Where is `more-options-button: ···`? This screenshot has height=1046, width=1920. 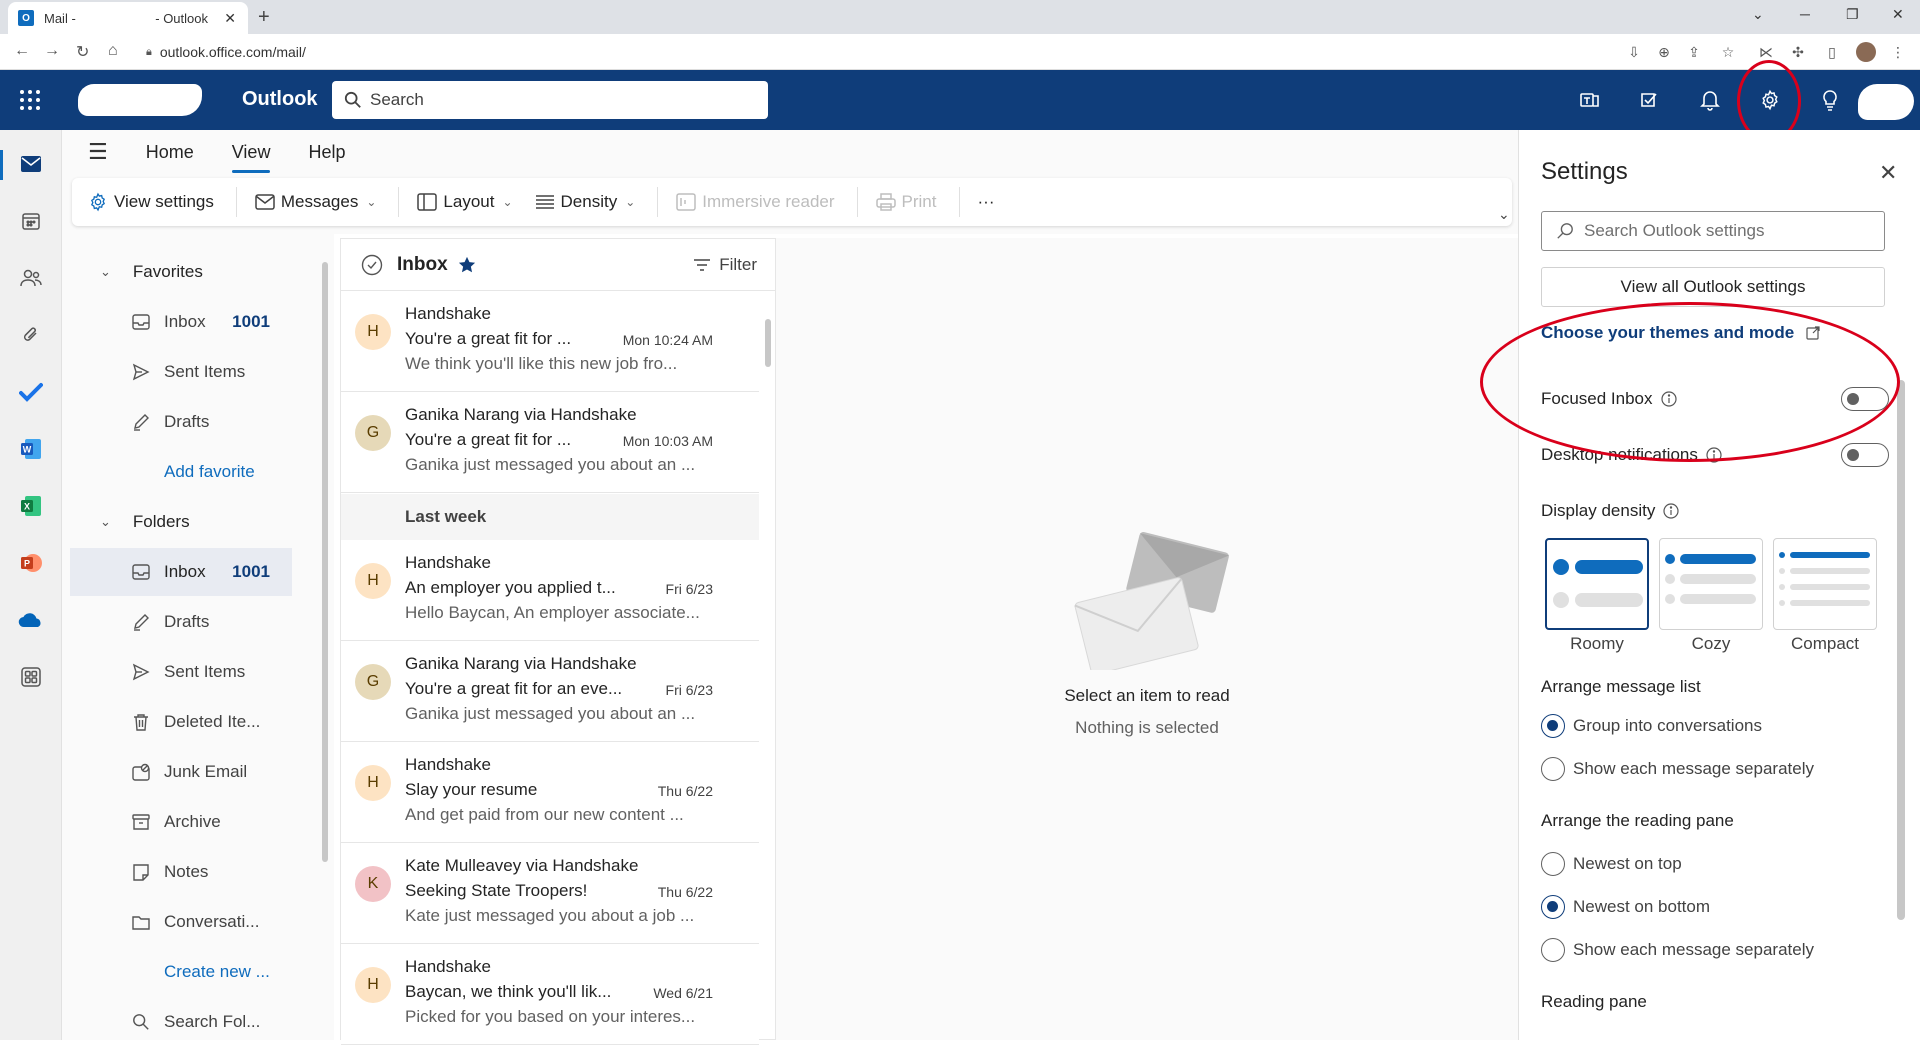 more-options-button: ··· is located at coordinates (986, 202).